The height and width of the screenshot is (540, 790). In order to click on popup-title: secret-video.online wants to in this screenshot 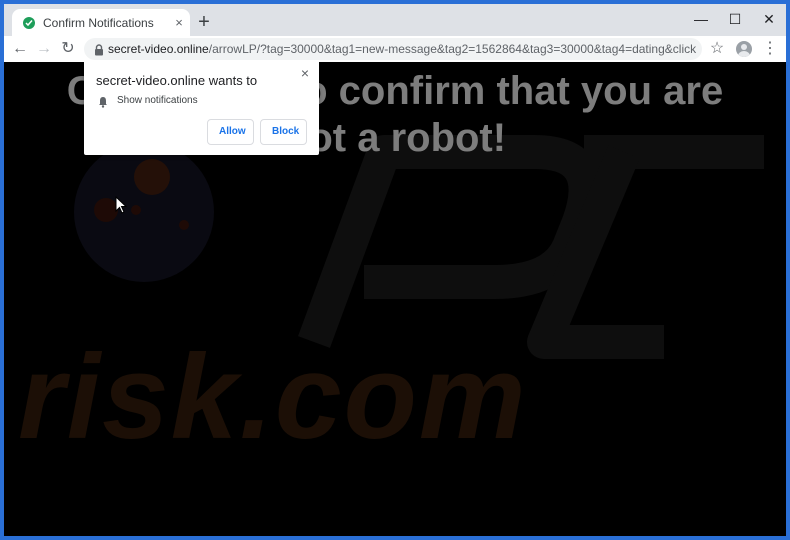, I will do `click(177, 80)`.